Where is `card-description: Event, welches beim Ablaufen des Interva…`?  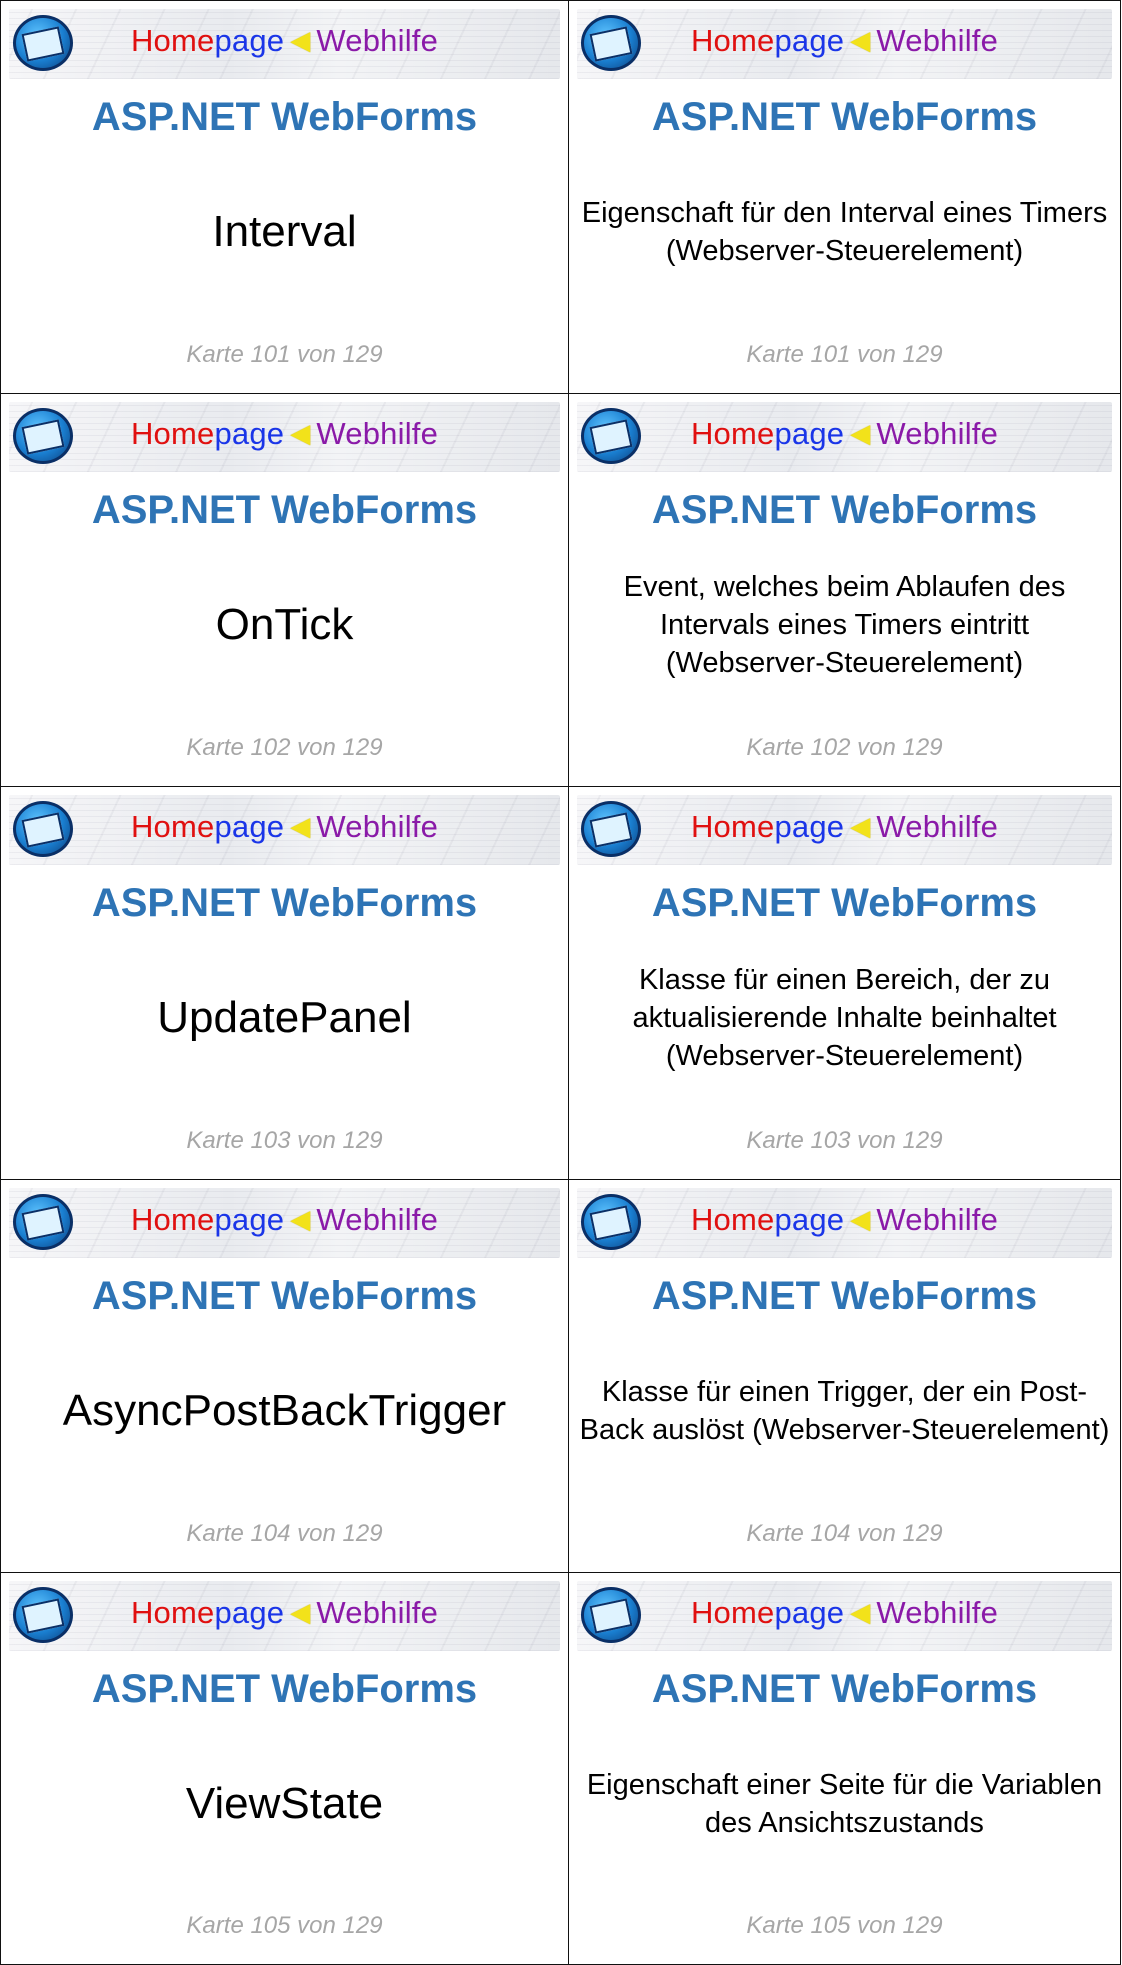 card-description: Event, welches beim Ablaufen des Interva… is located at coordinates (844, 625).